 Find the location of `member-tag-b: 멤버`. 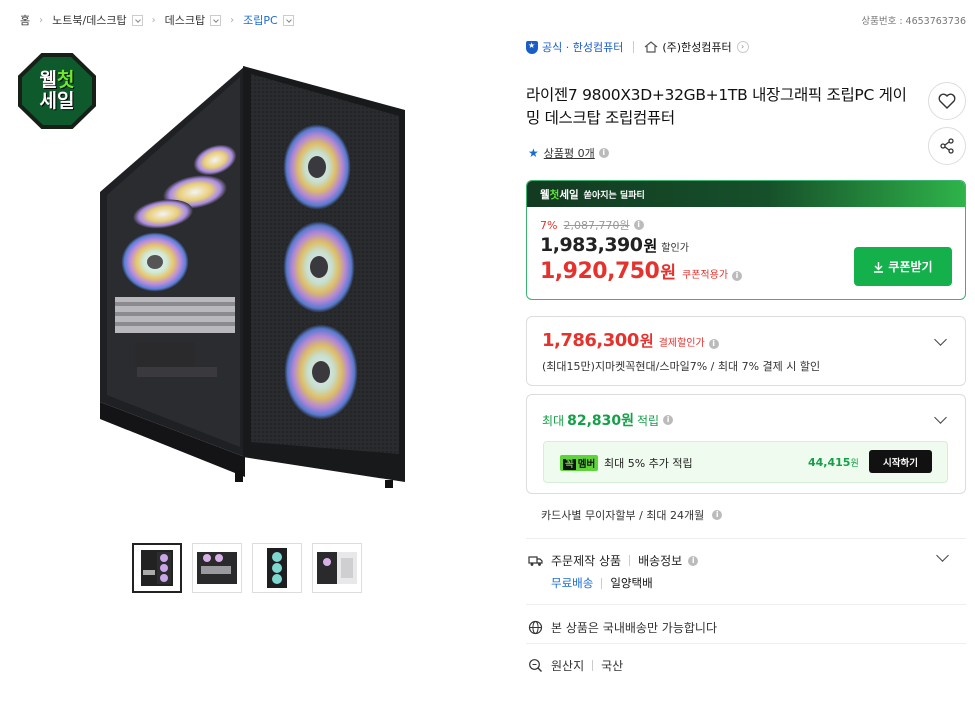

member-tag-b: 멤버 is located at coordinates (586, 464).